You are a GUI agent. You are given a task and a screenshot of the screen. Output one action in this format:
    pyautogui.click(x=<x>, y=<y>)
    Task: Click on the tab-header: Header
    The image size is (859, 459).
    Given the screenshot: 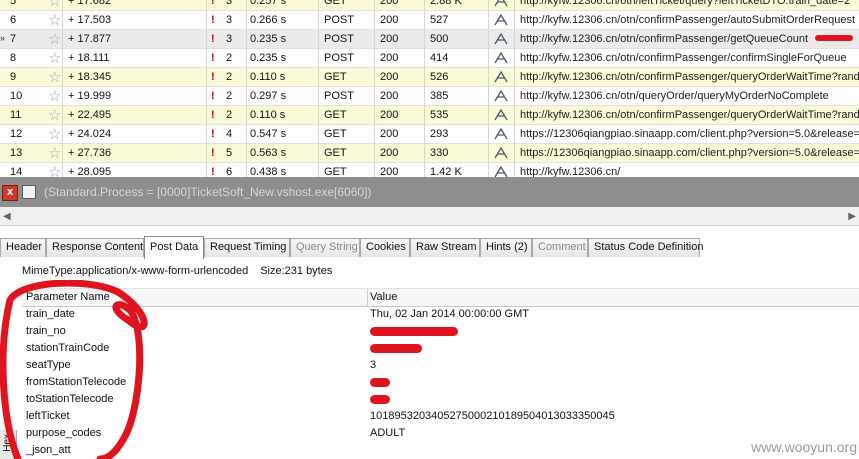 What is the action you would take?
    pyautogui.click(x=23, y=247)
    